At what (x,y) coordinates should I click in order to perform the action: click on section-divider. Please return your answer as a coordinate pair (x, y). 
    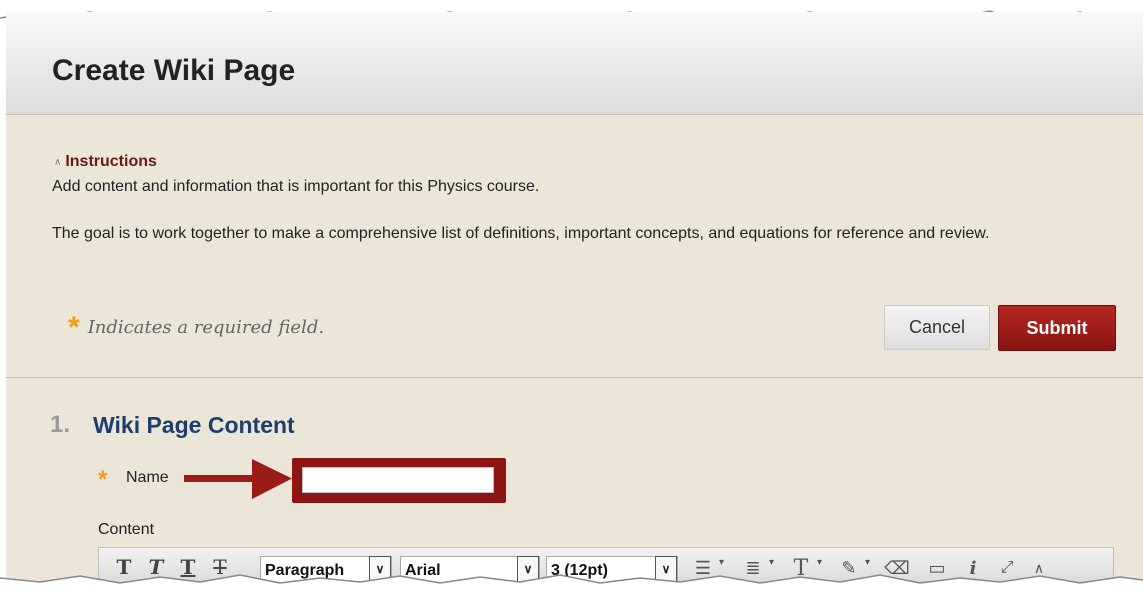
    Looking at the image, I should click on (574, 377).